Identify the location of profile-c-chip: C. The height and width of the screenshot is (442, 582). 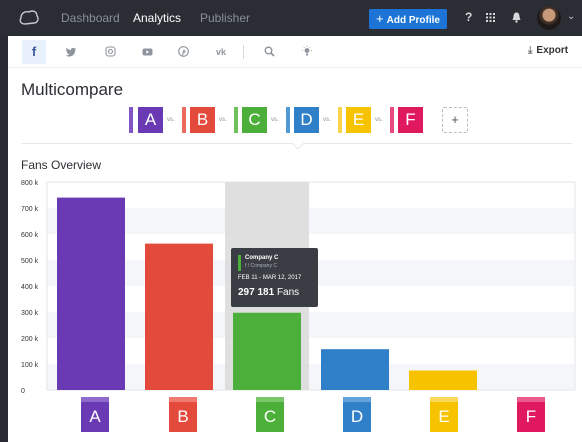
(254, 120).